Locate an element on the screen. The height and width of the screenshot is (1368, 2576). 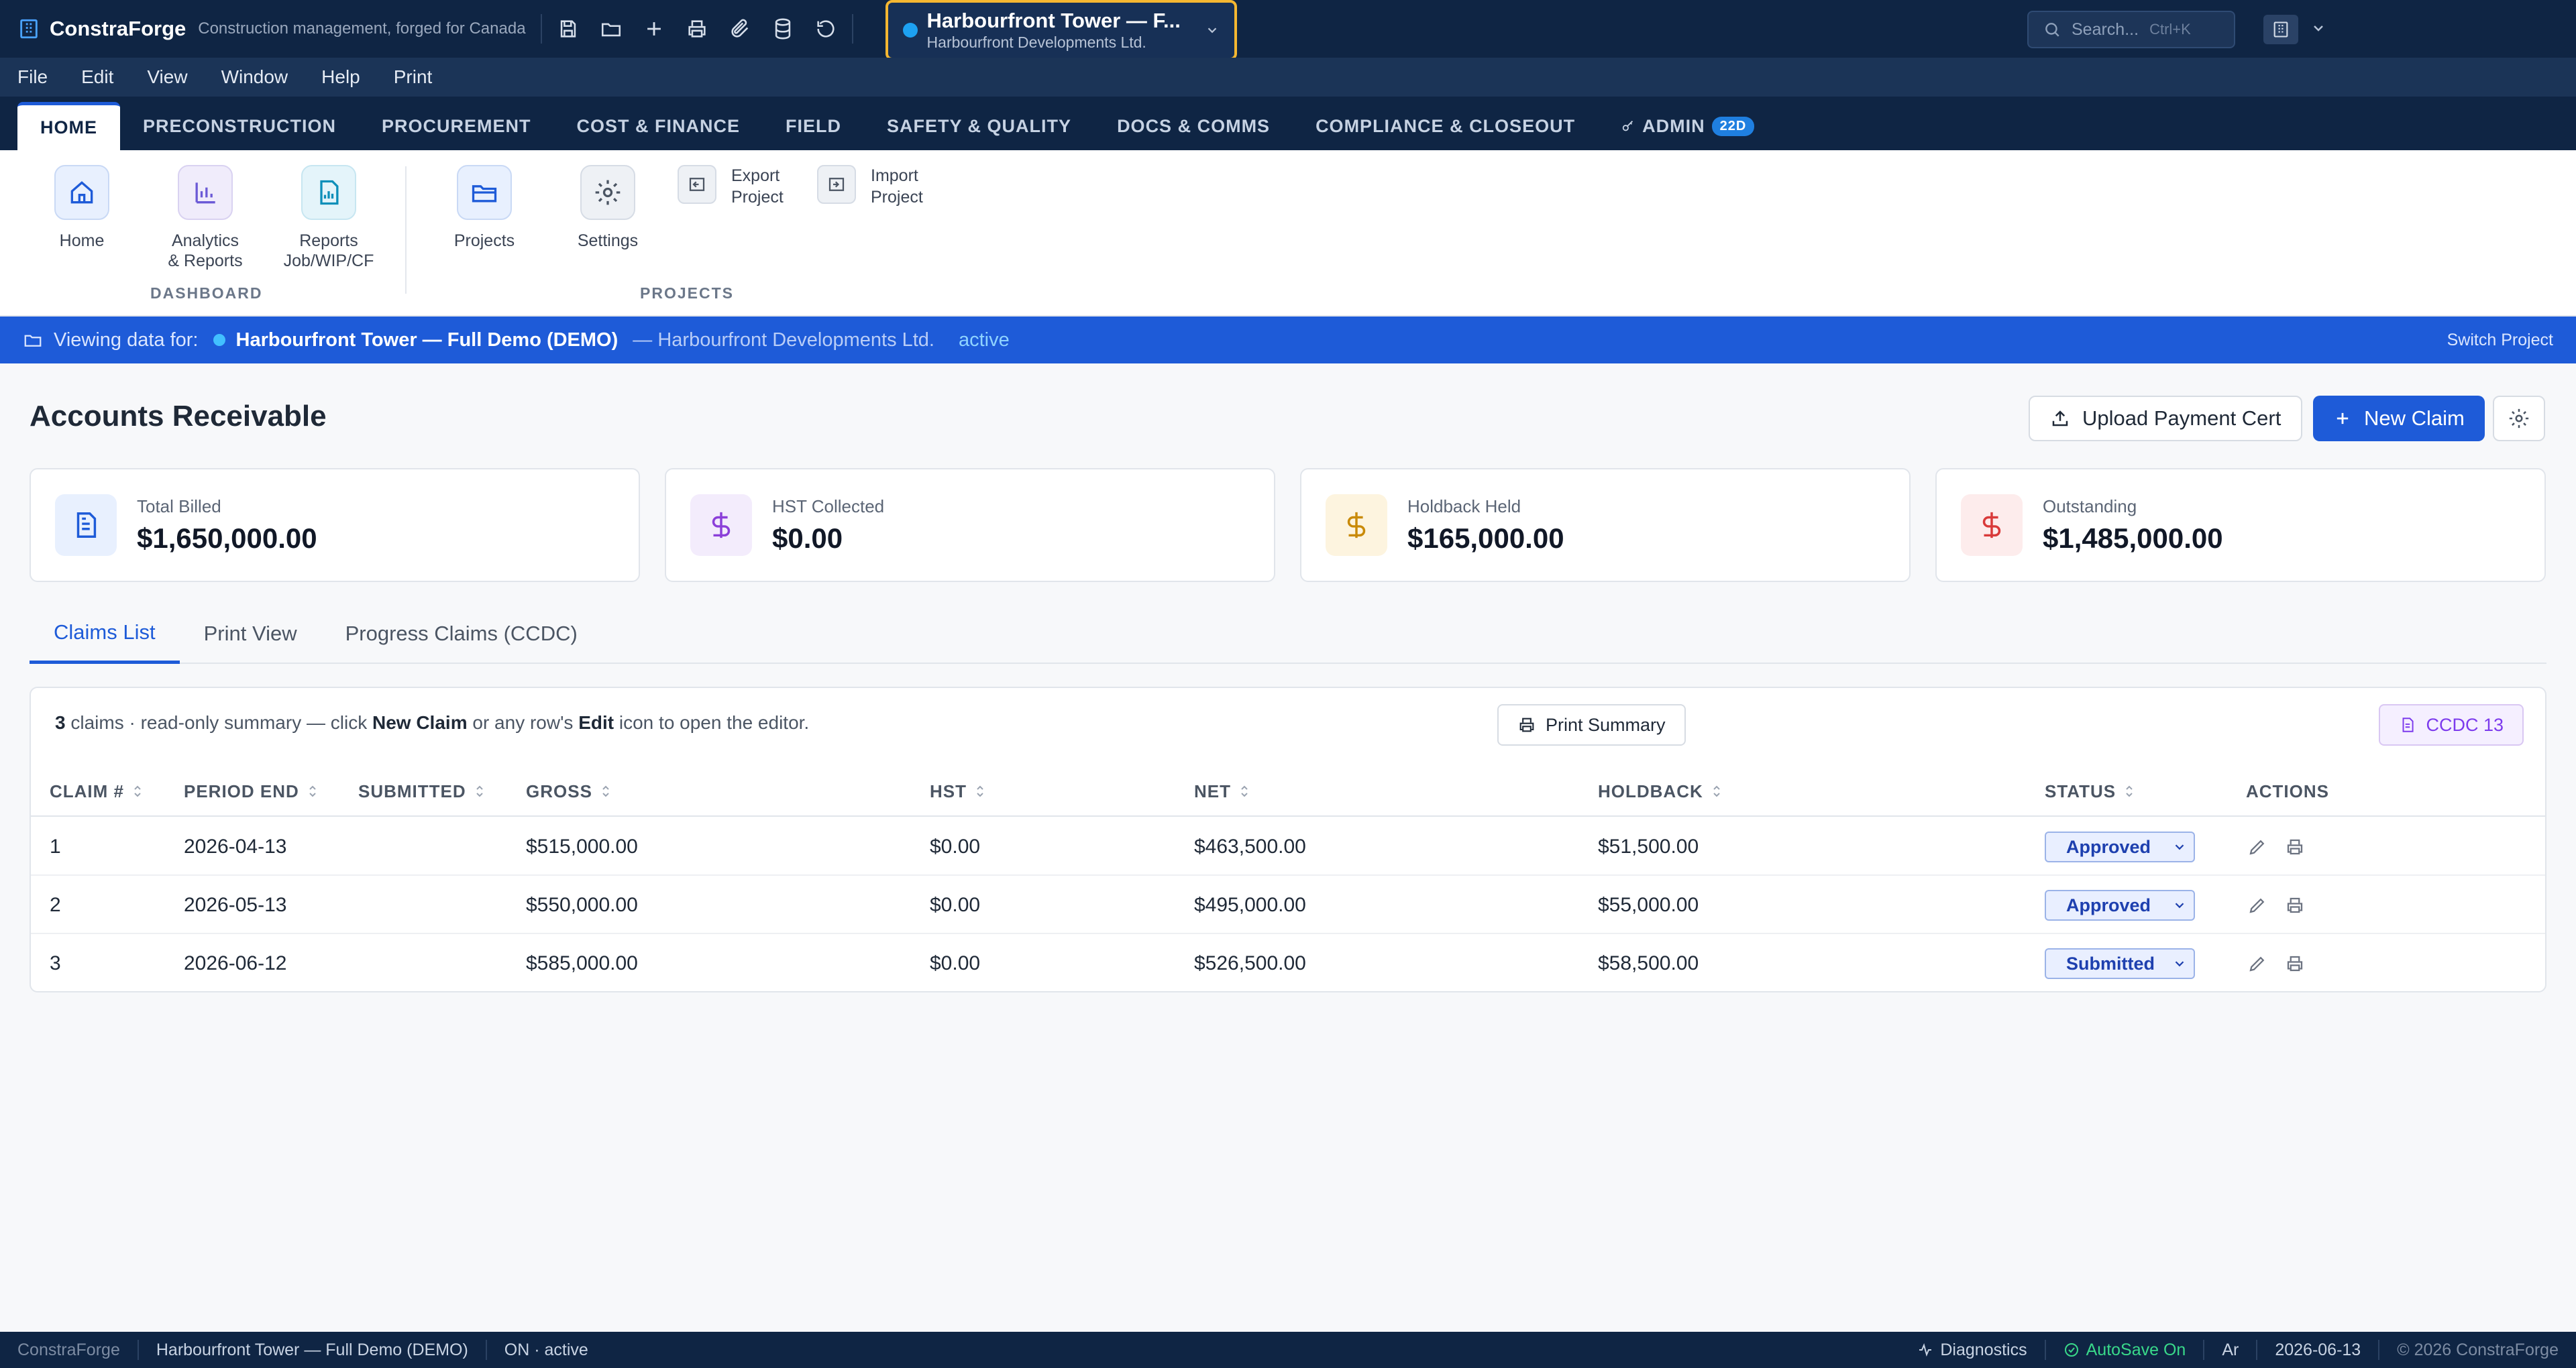
column-header-claim: CLAIM # is located at coordinates (96, 791).